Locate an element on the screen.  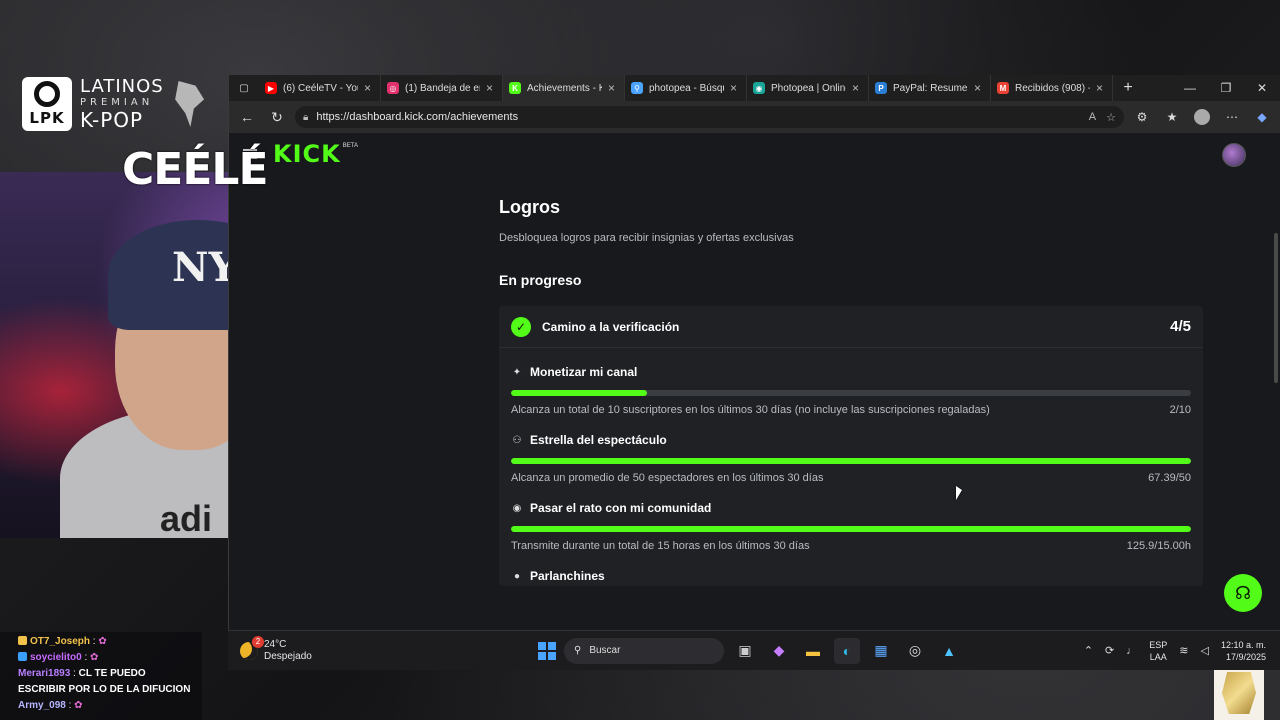
minimize-button: — is located at coordinates (1190, 88).